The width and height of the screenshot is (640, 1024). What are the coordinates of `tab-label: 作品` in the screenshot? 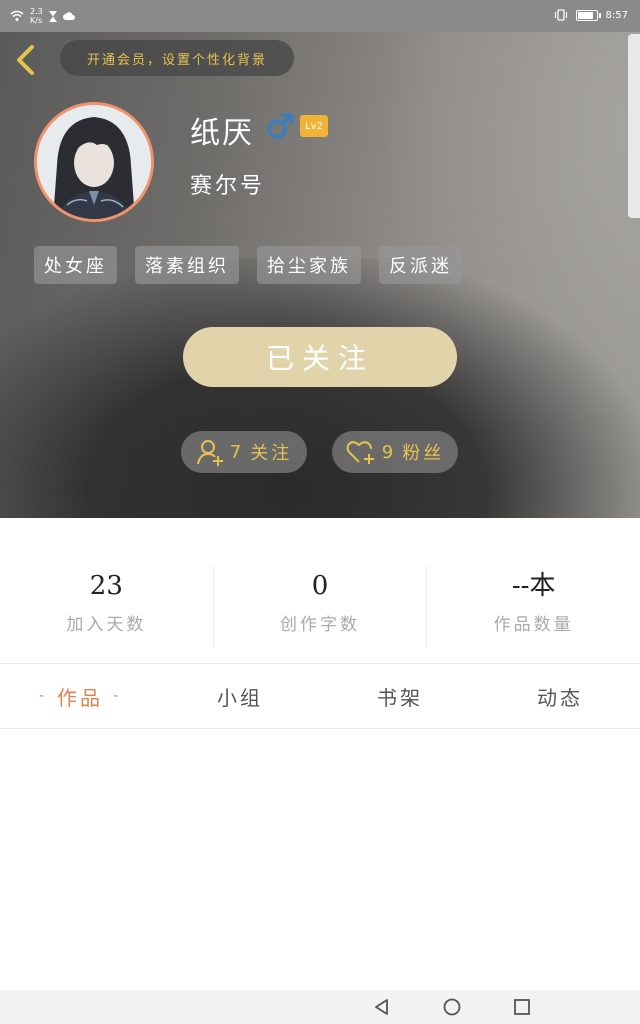 It's located at (80, 697).